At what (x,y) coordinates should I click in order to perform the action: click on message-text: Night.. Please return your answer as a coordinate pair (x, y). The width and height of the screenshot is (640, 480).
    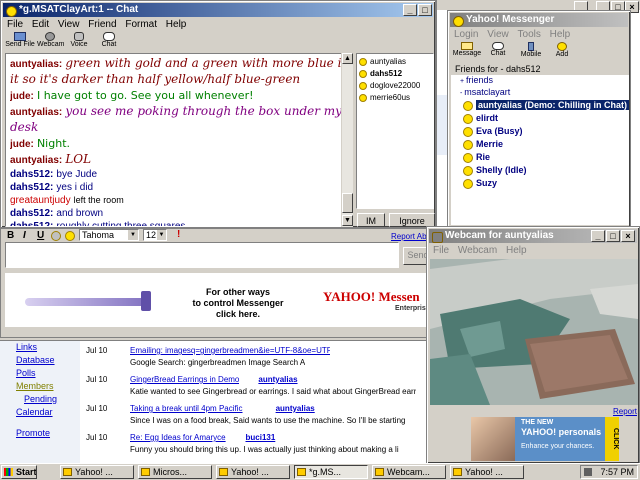
    Looking at the image, I should click on (53, 143).